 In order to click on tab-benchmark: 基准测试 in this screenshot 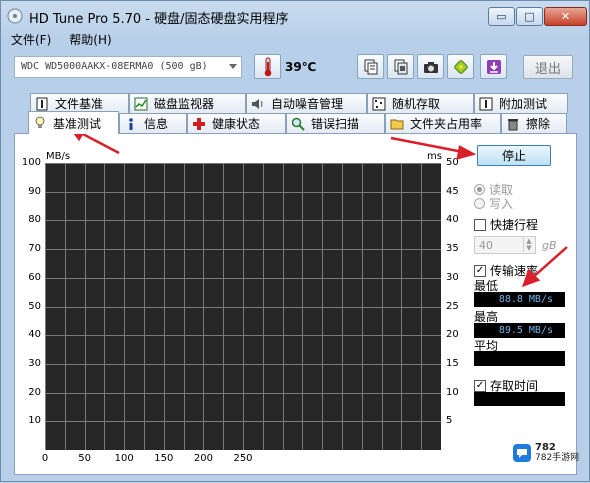, I will do `click(73, 122)`.